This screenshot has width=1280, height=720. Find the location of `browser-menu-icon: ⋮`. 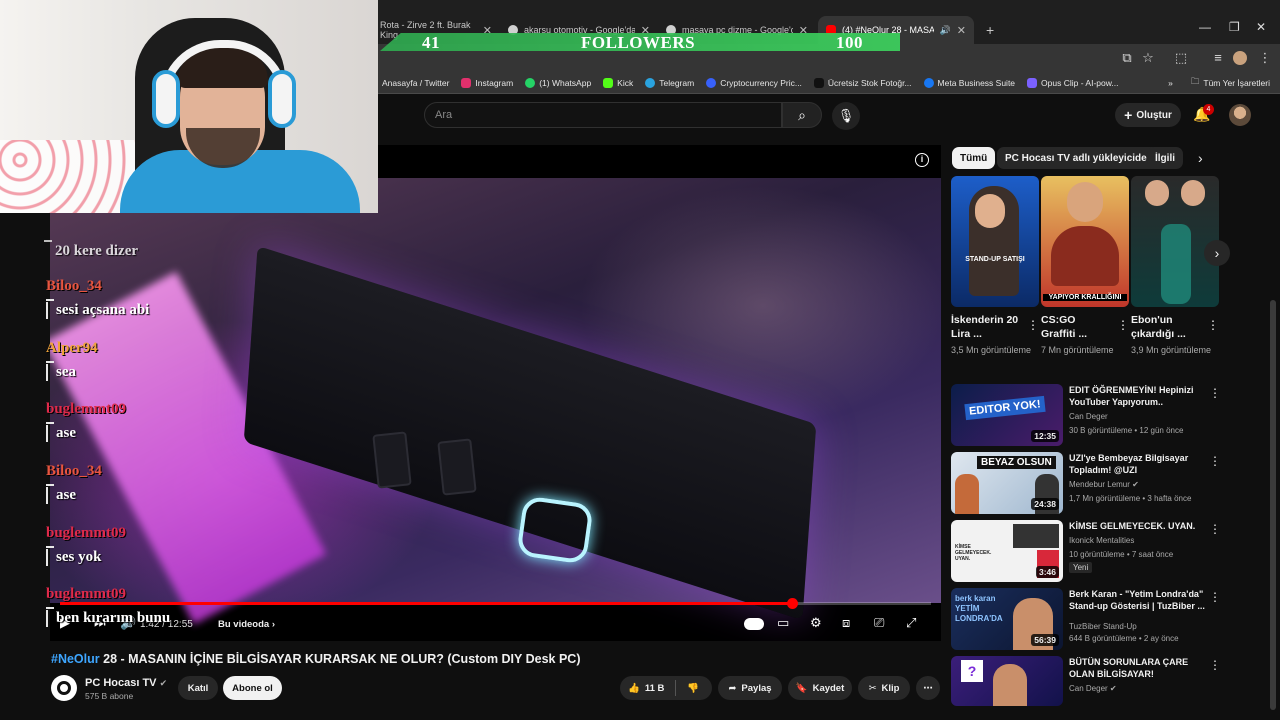

browser-menu-icon: ⋮ is located at coordinates (1265, 58).